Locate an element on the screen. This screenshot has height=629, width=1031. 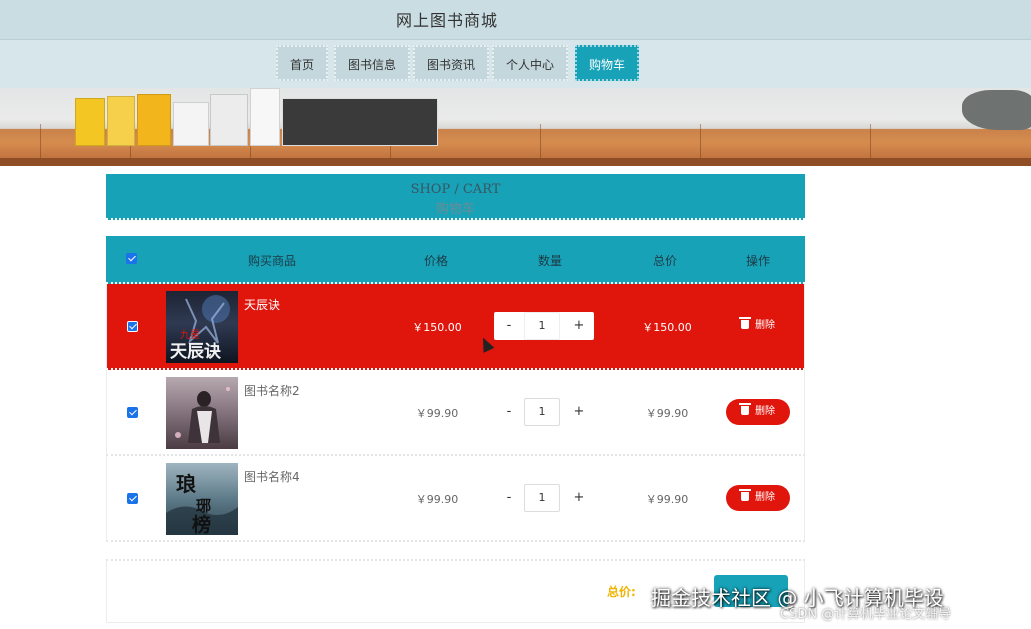
book-cover-image is located at coordinates (202, 413).